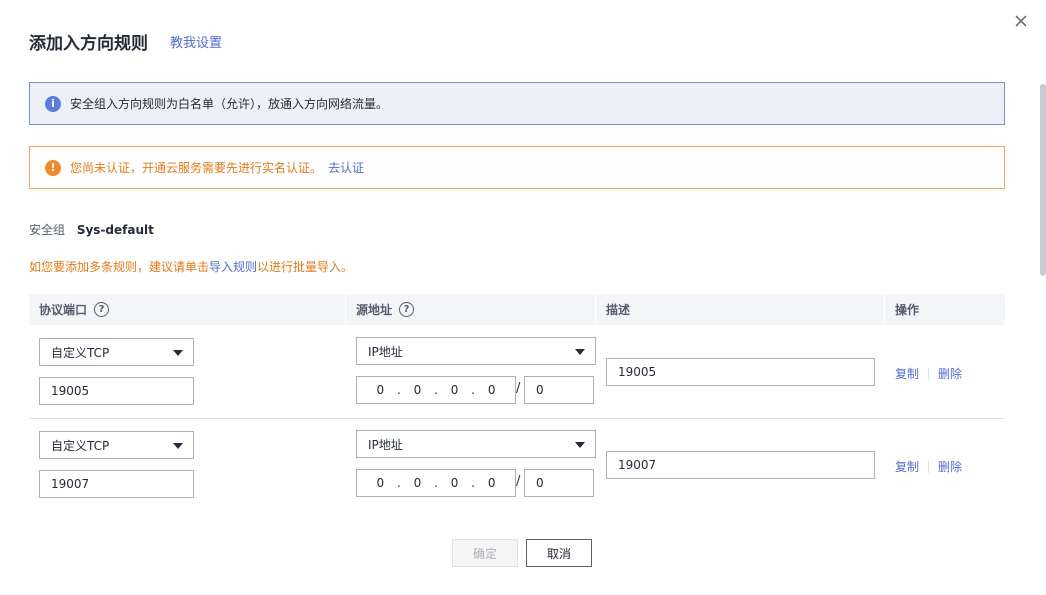 The height and width of the screenshot is (595, 1046). Describe the element at coordinates (88, 43) in the screenshot. I see `dialog-title: 添加入方向规则` at that location.